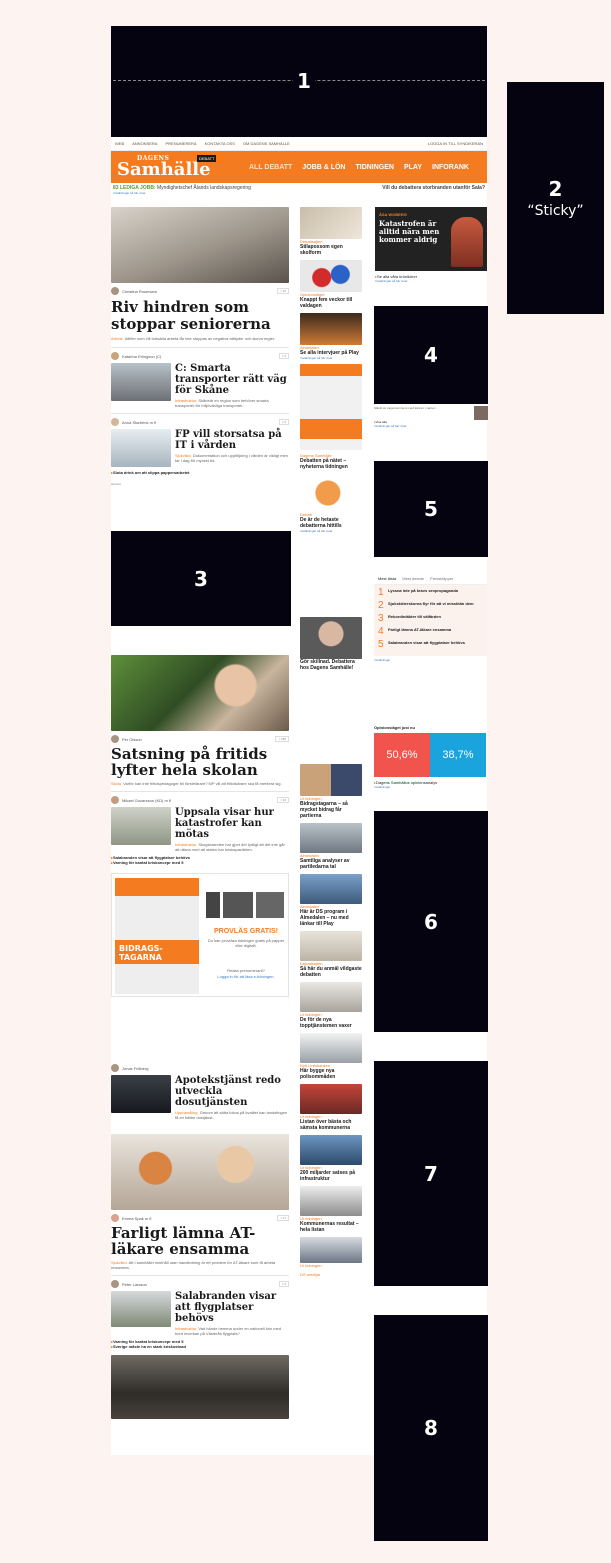  I want to click on side-item-17: DS avslöjar, so click(331, 1274).